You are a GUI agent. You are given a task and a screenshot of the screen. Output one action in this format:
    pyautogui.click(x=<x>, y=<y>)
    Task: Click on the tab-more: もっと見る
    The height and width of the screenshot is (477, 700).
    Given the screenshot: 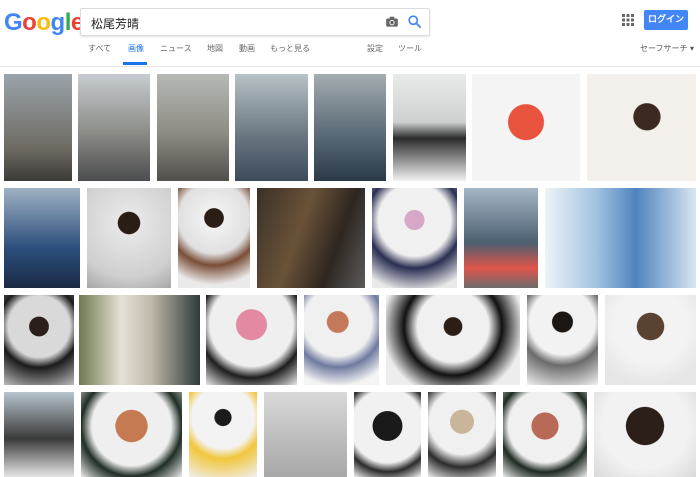 What is the action you would take?
    pyautogui.click(x=290, y=48)
    